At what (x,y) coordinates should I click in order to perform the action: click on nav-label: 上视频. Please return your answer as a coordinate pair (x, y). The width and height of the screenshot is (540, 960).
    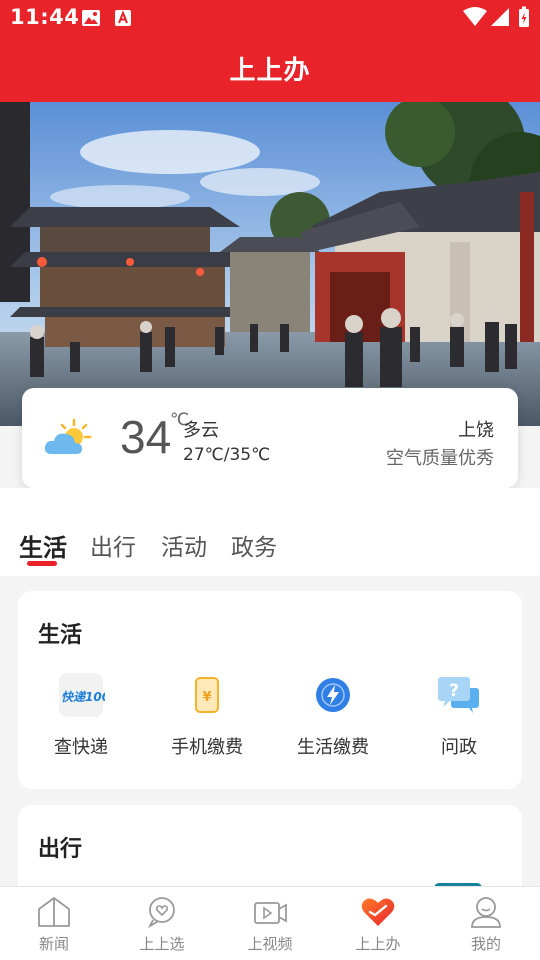
    Looking at the image, I should click on (270, 944).